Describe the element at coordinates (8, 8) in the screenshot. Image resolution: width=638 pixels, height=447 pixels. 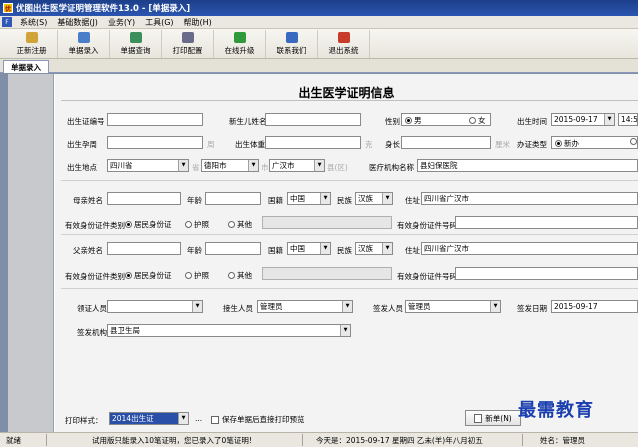
I see `app-icon: 优` at that location.